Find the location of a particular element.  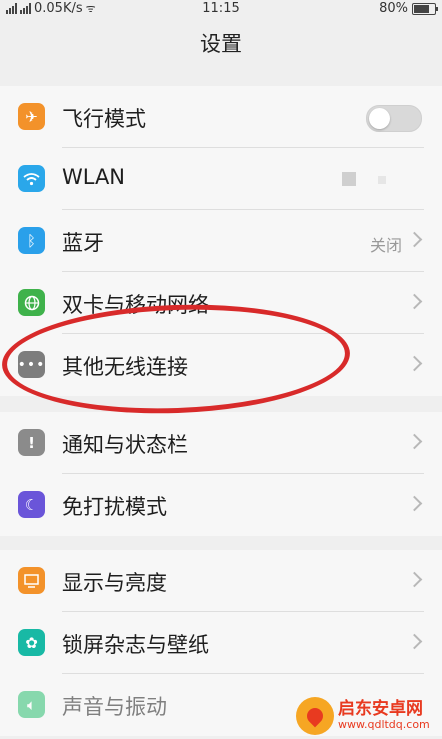

clock: 11:15 is located at coordinates (221, 8).